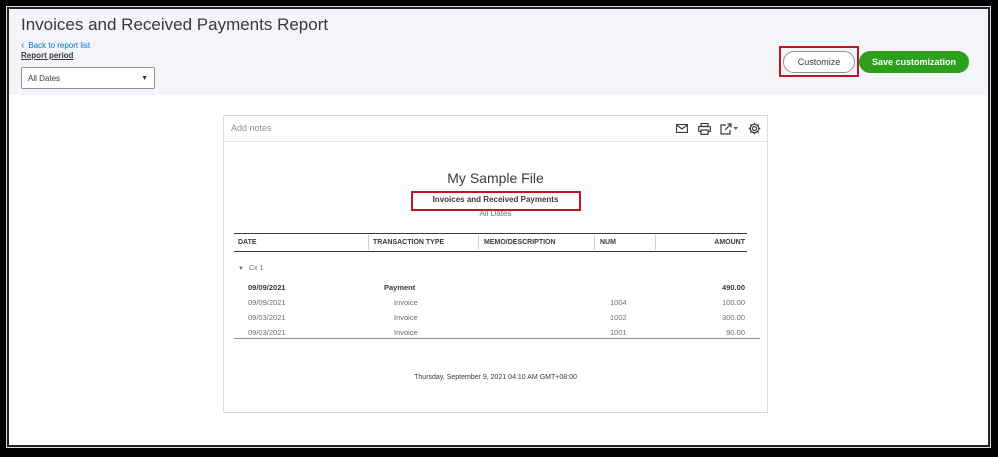  What do you see at coordinates (490, 319) in the screenshot?
I see `table-row: 09/03/2021 Invoice 1002 300.00` at bounding box center [490, 319].